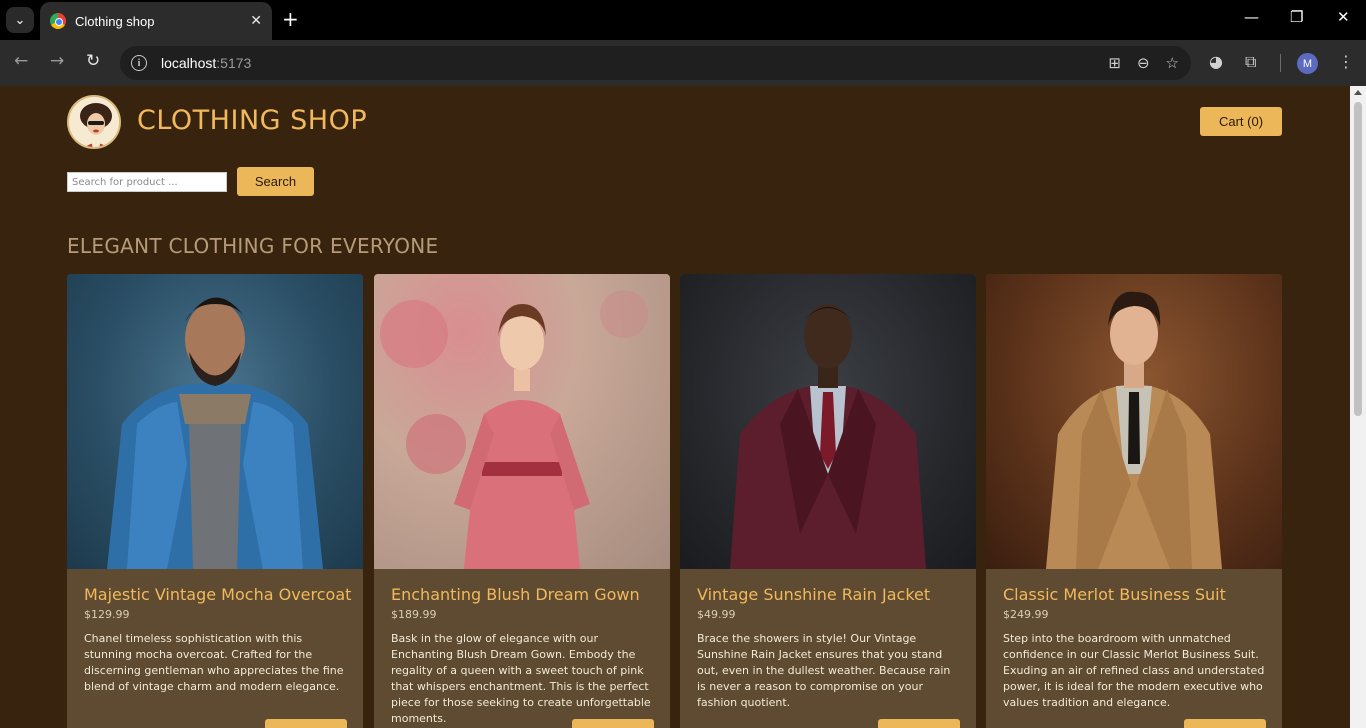 The width and height of the screenshot is (1366, 728). I want to click on bookmark-star-icon: ☆, so click(1172, 63).